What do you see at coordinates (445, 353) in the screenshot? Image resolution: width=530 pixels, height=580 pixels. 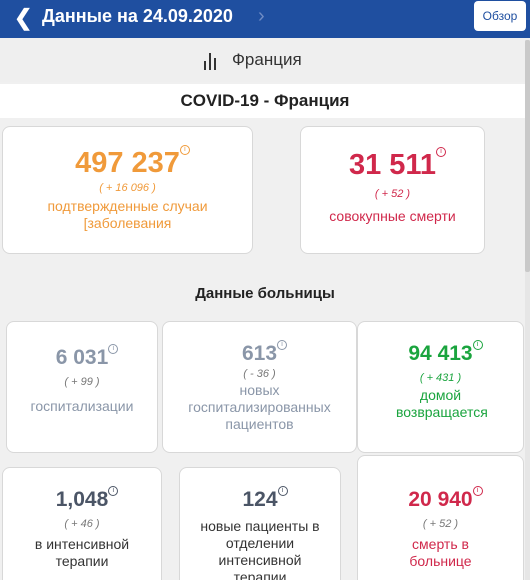 I see `returned-home-value: 94 413 i` at bounding box center [445, 353].